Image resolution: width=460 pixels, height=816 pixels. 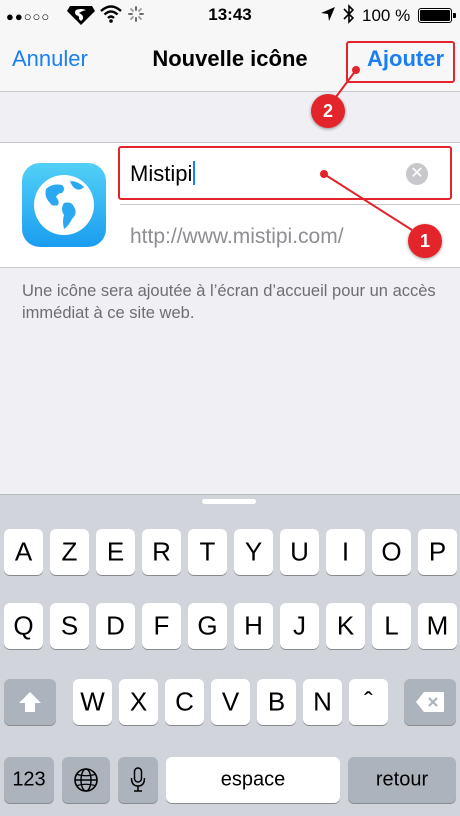 I want to click on key-w: W, so click(x=92, y=702).